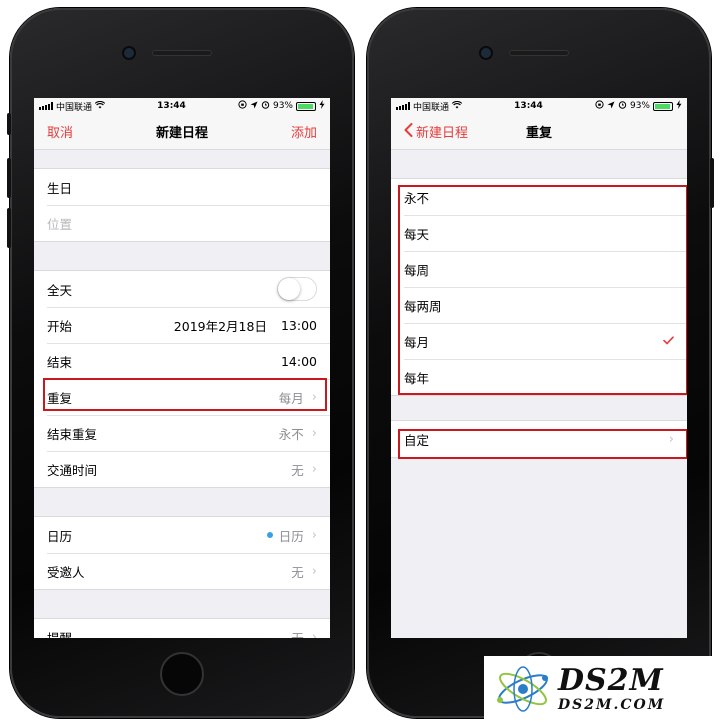 Image resolution: width=721 pixels, height=723 pixels. I want to click on option-biweekly: 每两周, so click(539, 305).